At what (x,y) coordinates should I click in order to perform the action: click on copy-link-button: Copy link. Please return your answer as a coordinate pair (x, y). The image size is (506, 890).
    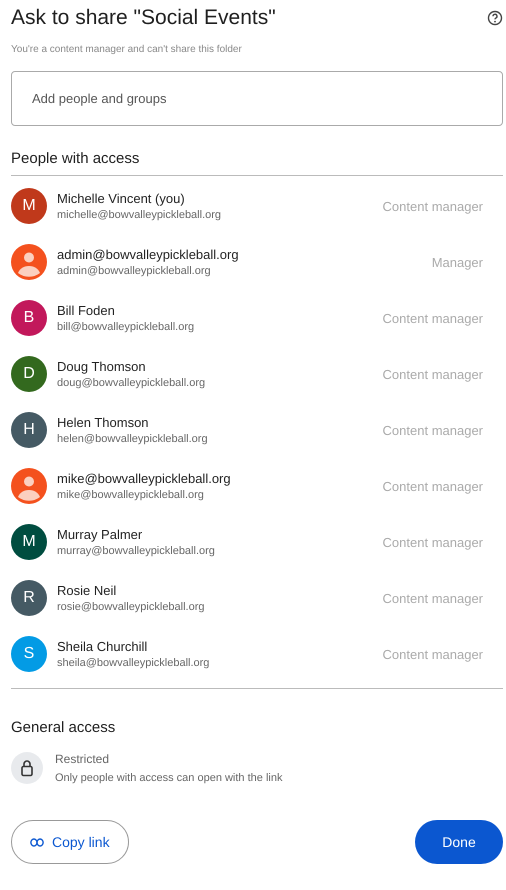
    Looking at the image, I should click on (70, 842).